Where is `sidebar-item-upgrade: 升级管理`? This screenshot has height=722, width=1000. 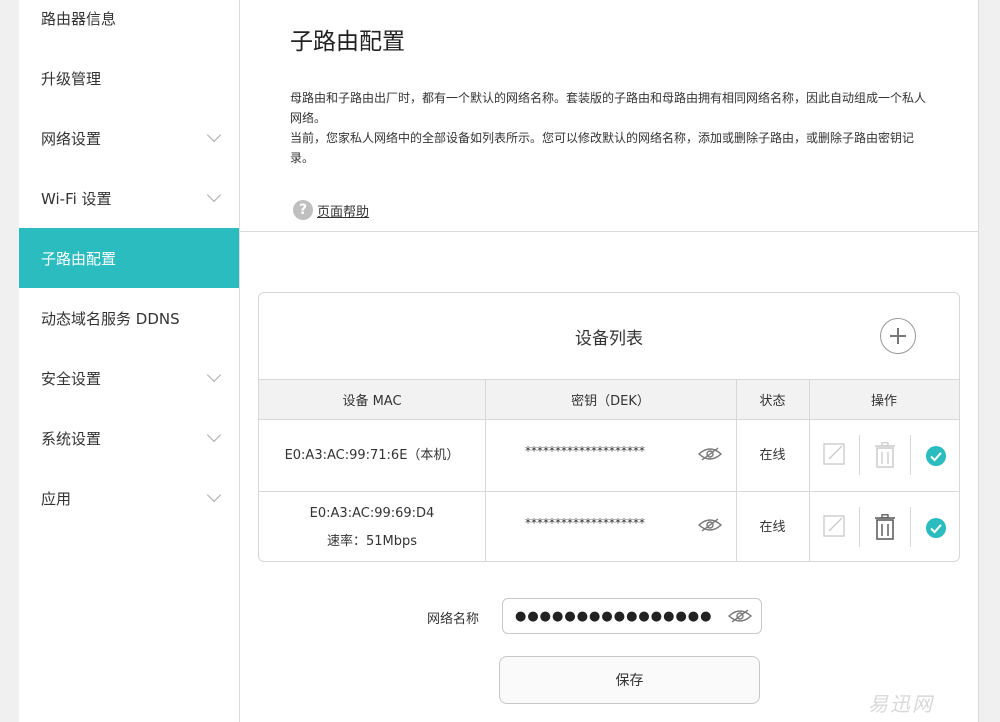 sidebar-item-upgrade: 升级管理 is located at coordinates (129, 78).